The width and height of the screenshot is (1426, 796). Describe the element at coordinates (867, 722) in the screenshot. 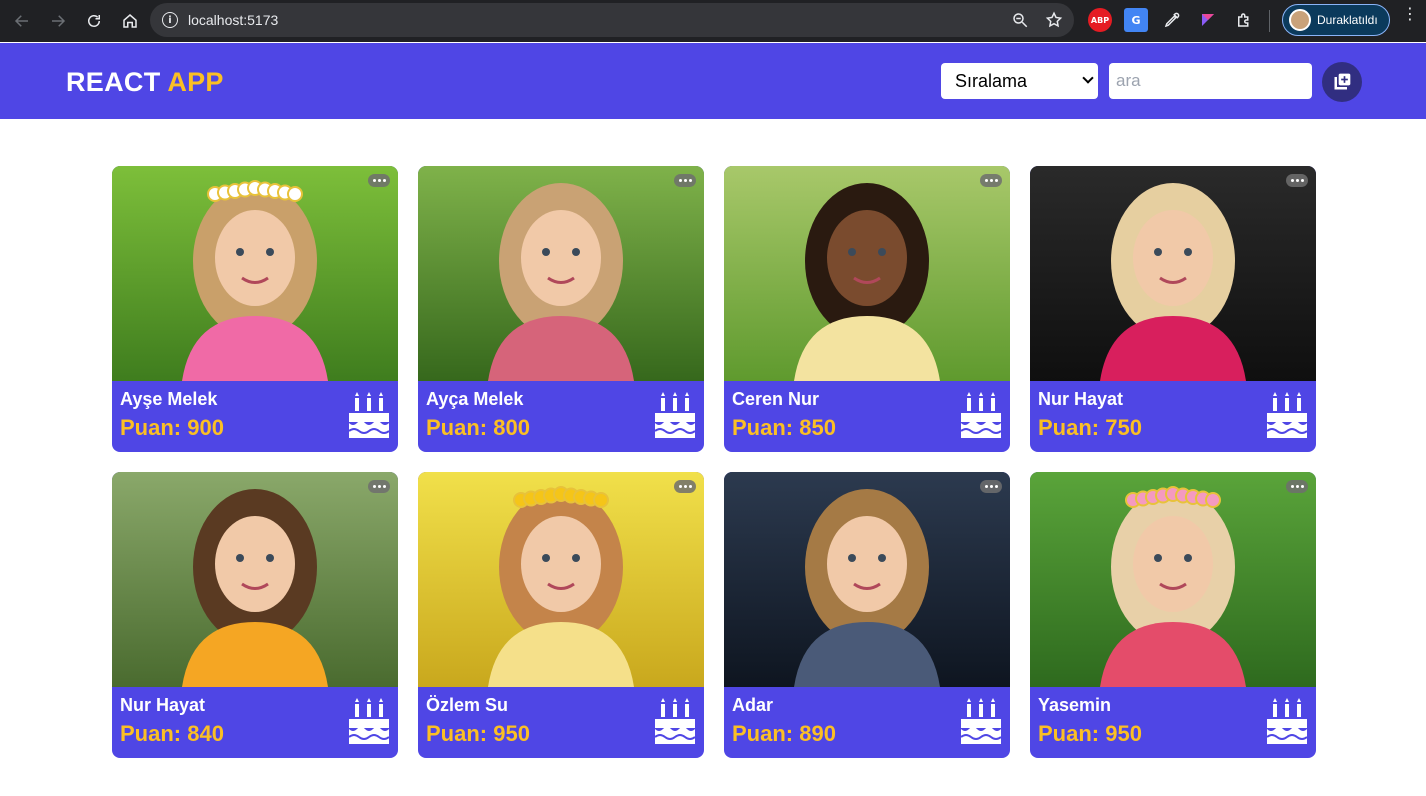

I see `card-info: Adar Puan: 890` at that location.